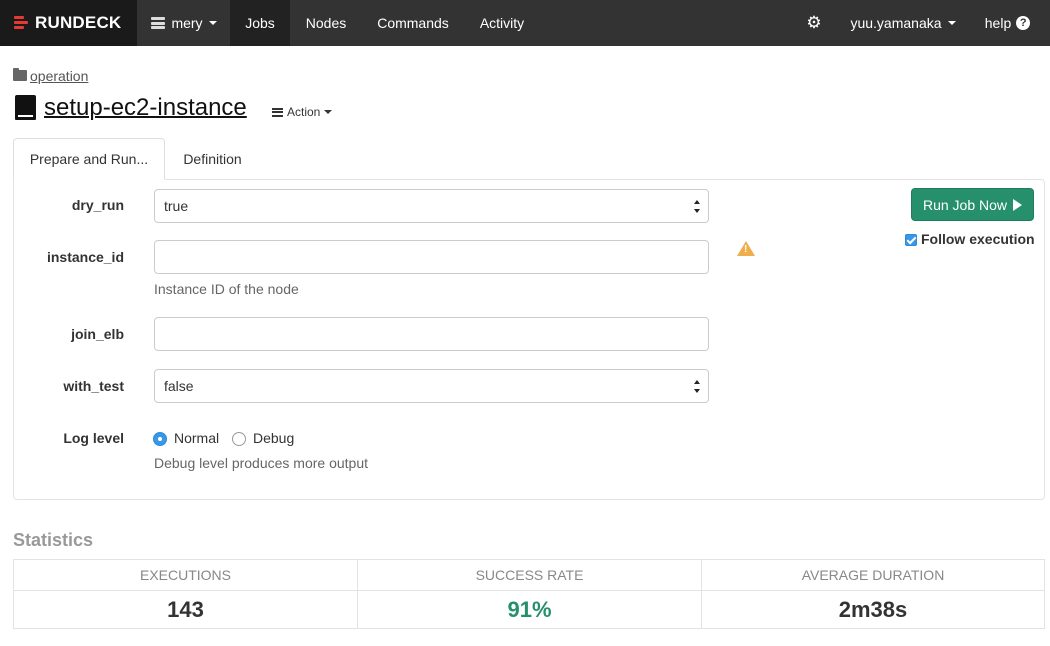  I want to click on dry-run-value: true, so click(176, 206).